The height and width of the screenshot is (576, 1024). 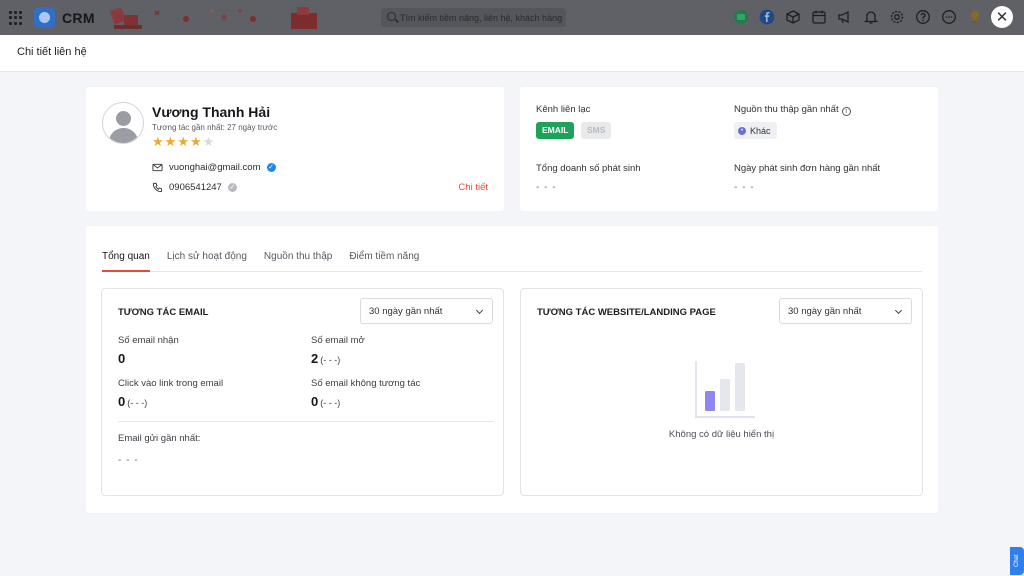 What do you see at coordinates (760, 130) in the screenshot?
I see `source-value: Khác` at bounding box center [760, 130].